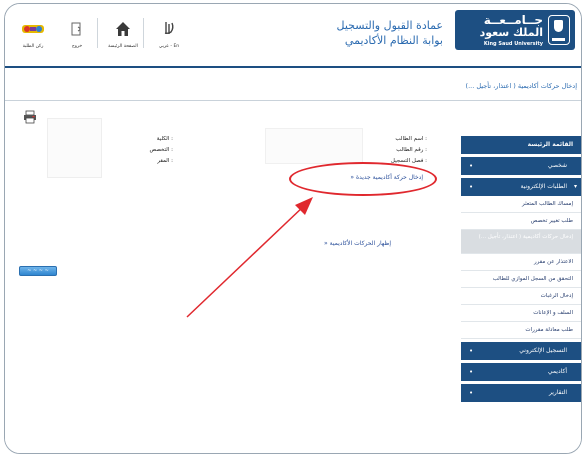 This screenshot has width=586, height=457. I want to click on sidebar-item-academic: • أكاديمي, so click(521, 372).